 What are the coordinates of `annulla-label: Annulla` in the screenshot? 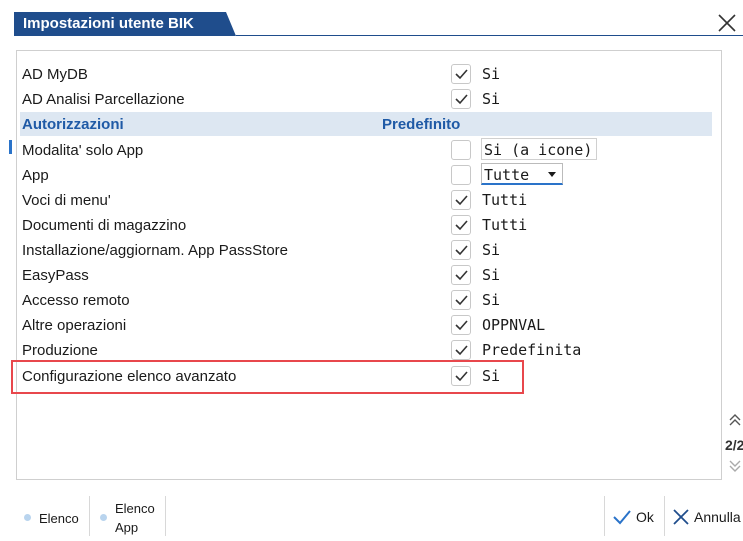 It's located at (717, 517).